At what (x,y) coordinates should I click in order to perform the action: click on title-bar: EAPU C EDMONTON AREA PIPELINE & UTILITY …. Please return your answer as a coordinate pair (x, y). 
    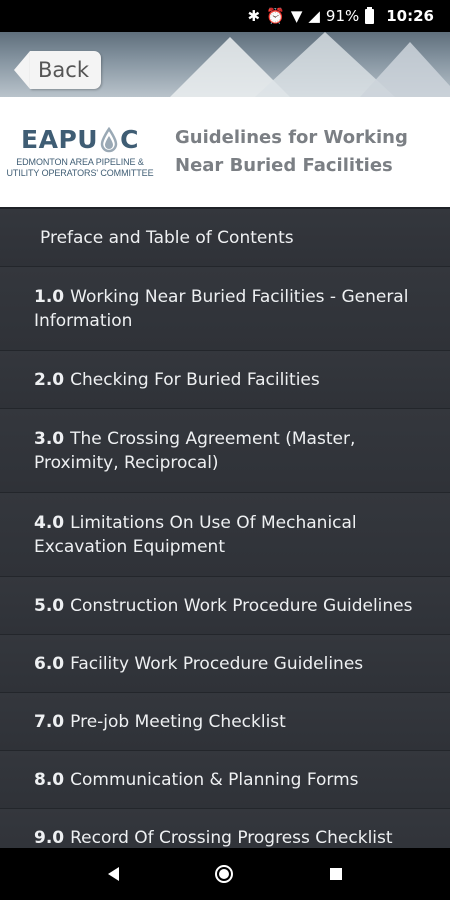
    Looking at the image, I should click on (225, 152).